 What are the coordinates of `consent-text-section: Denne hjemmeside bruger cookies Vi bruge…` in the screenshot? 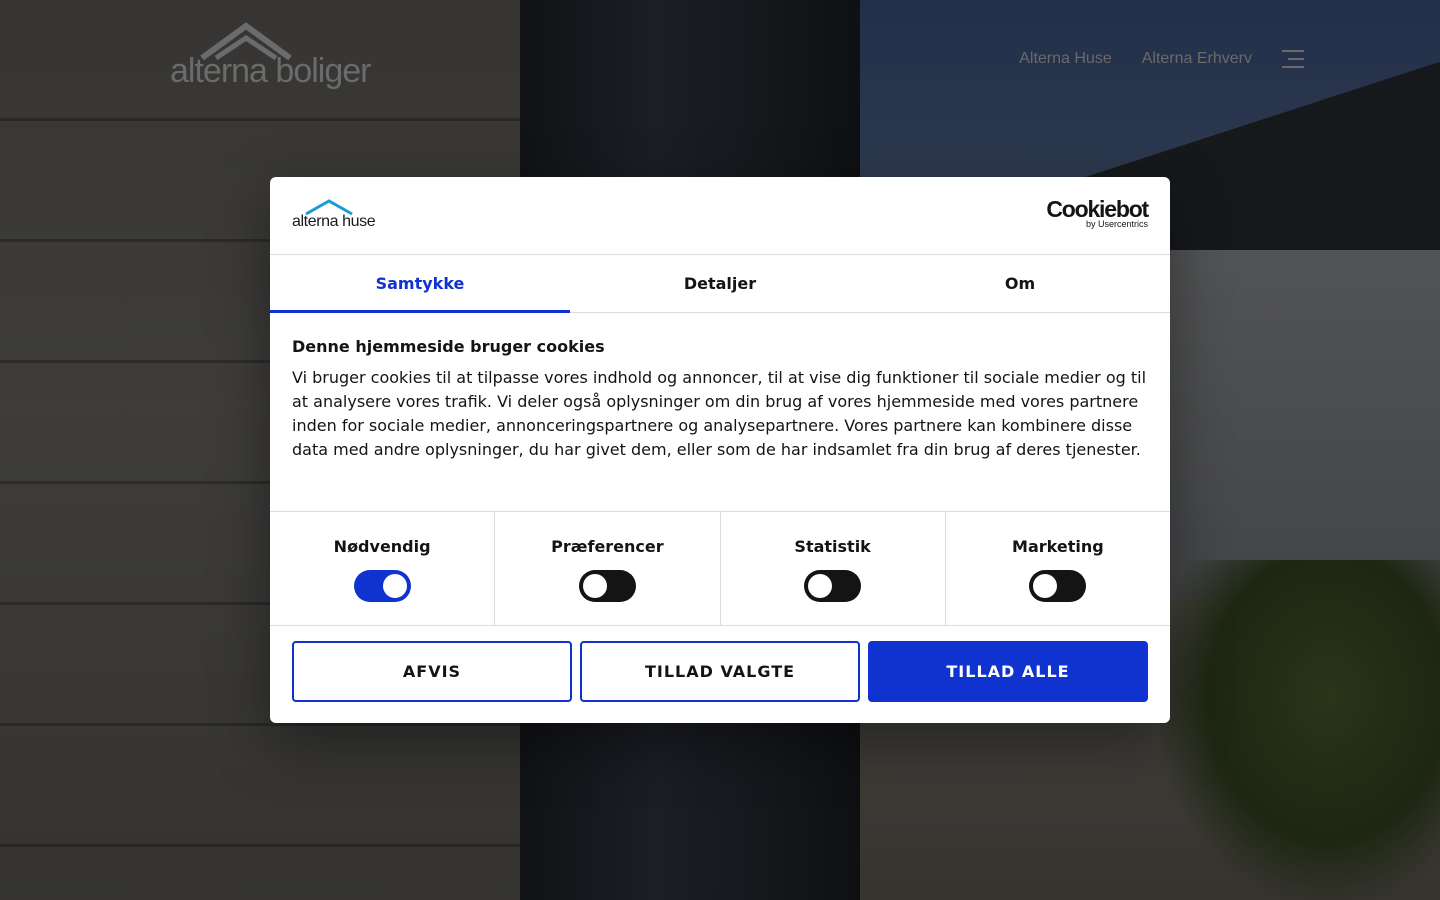 It's located at (720, 412).